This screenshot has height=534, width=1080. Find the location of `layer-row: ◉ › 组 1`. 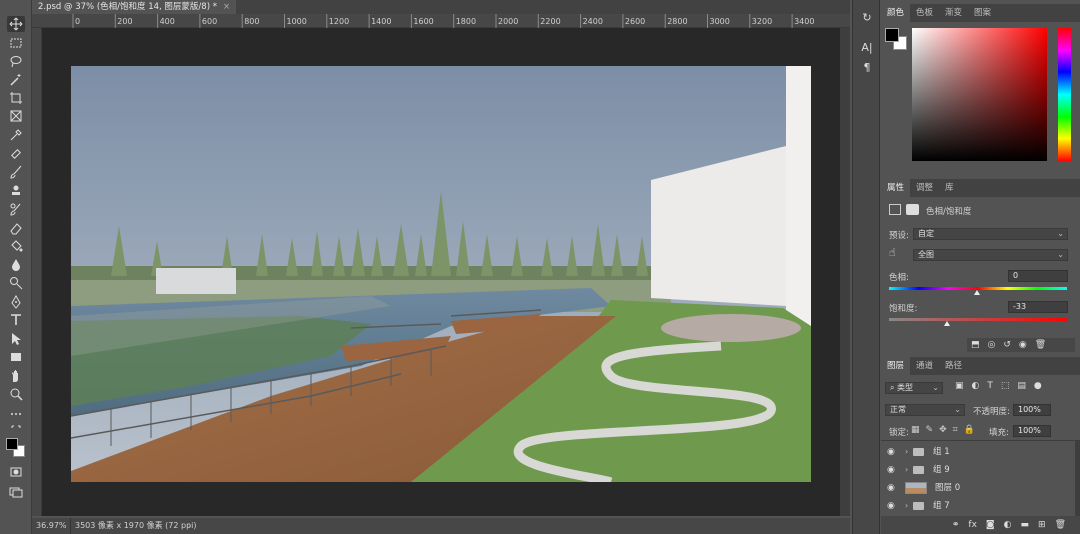

layer-row: ◉ › 组 1 is located at coordinates (978, 452).